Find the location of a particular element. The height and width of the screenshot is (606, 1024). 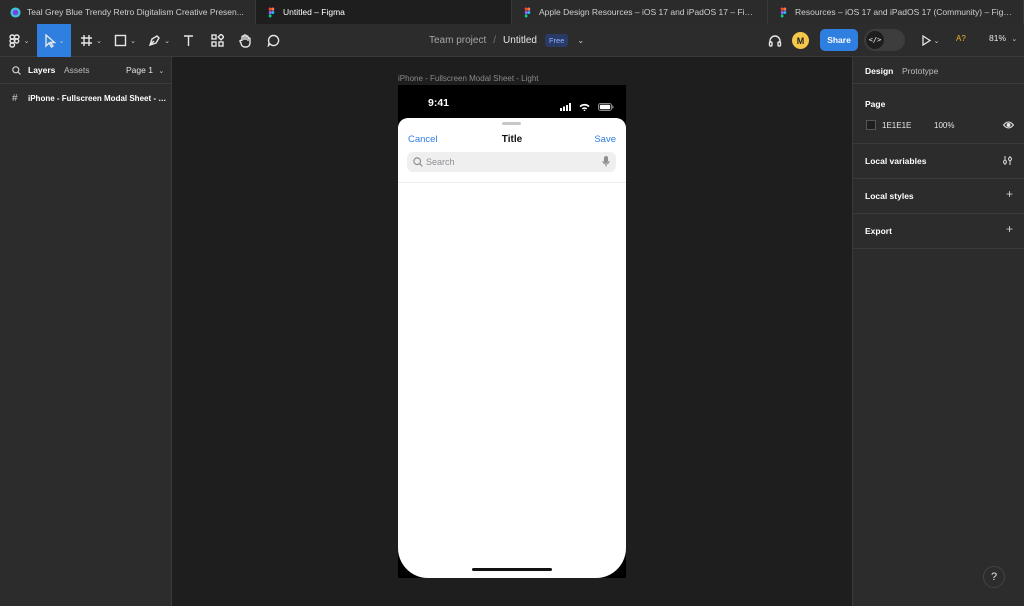

local-variables-section: Local variables is located at coordinates (938, 161).